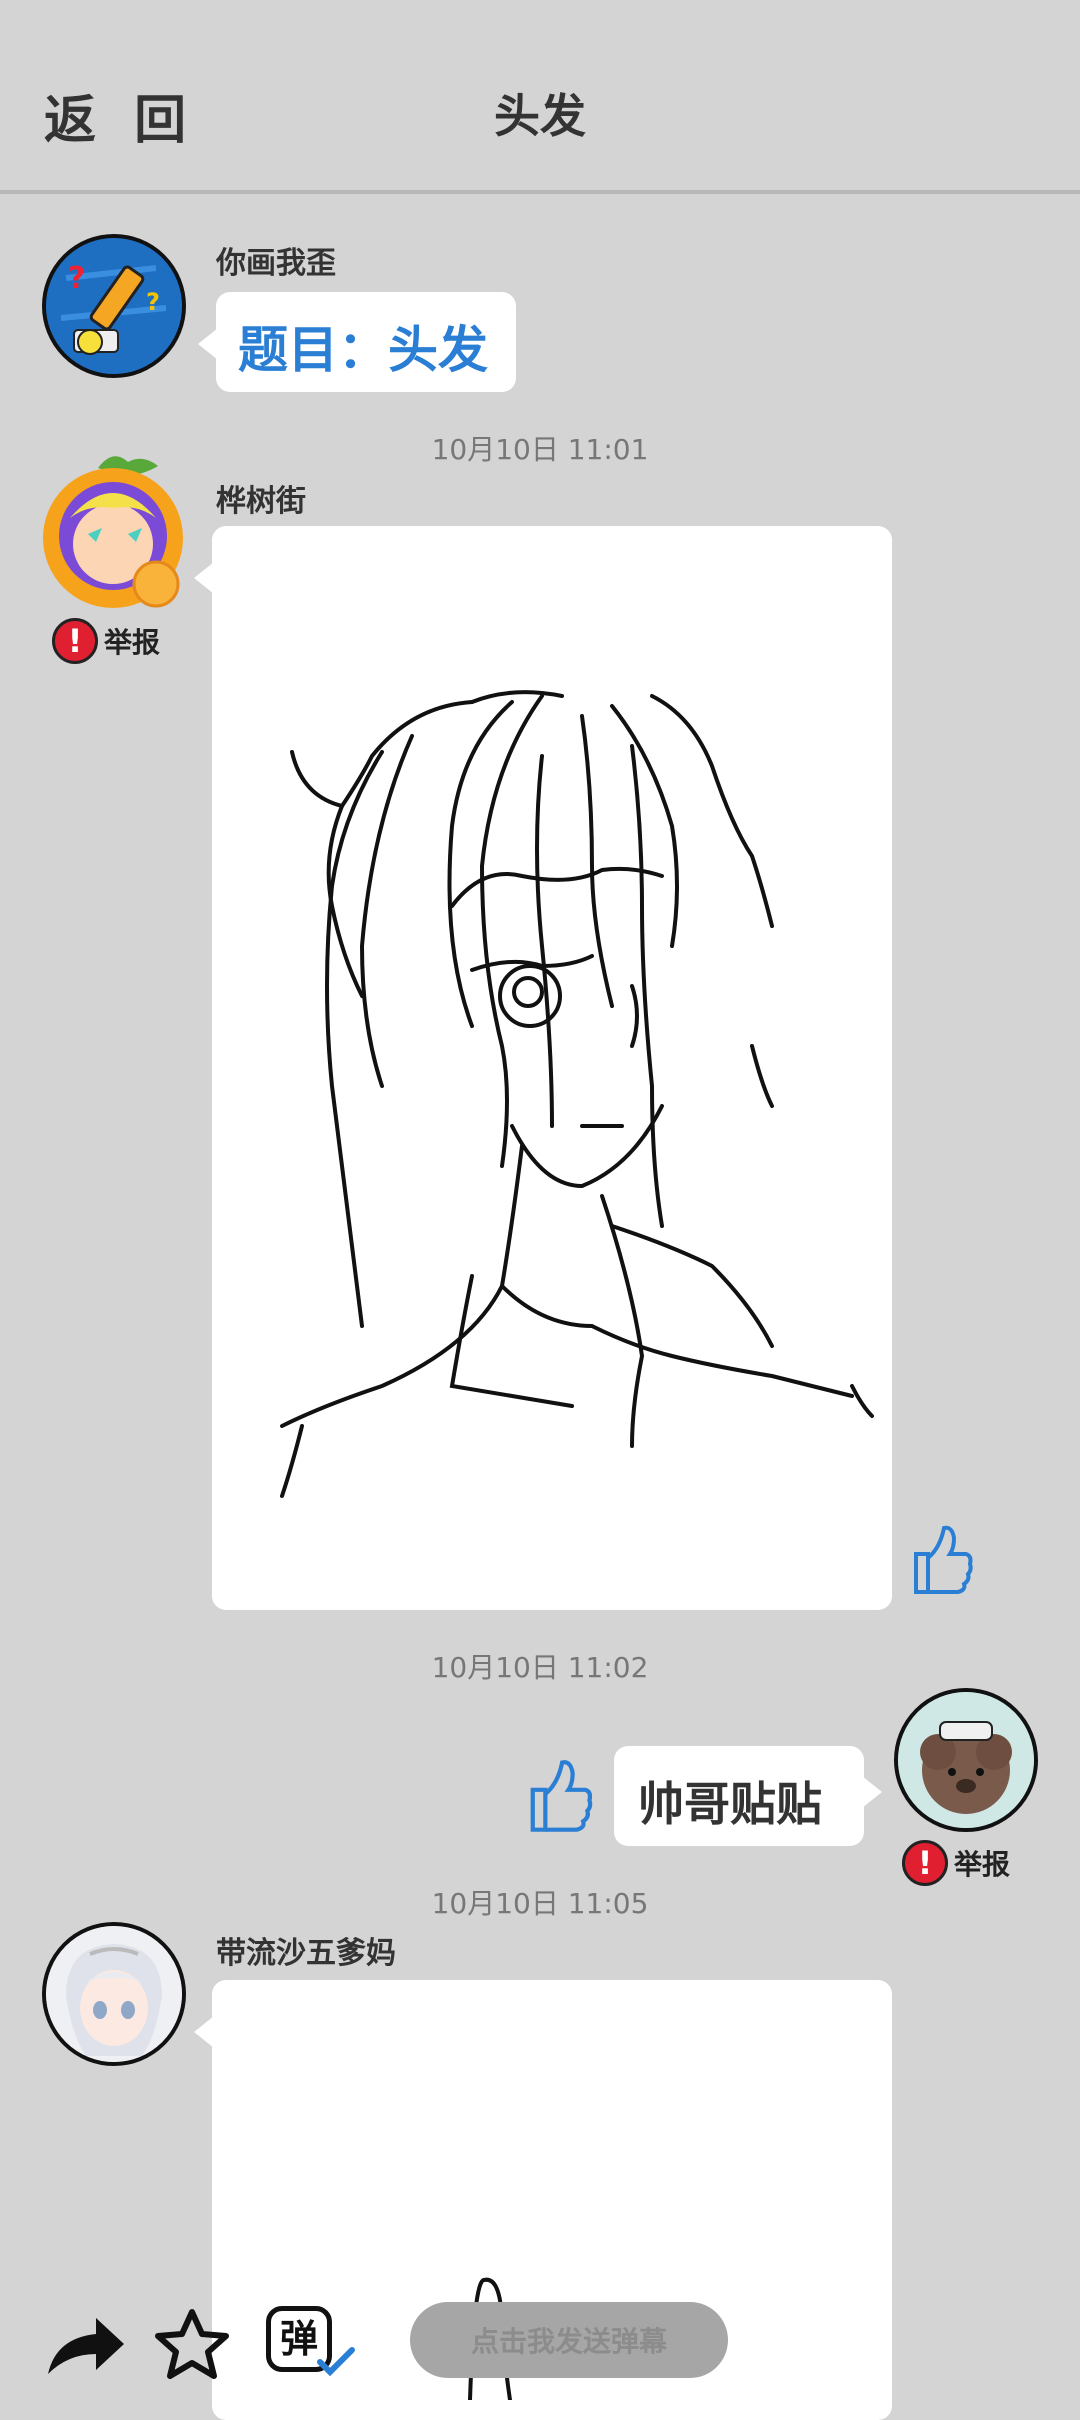 Image resolution: width=1080 pixels, height=2420 pixels. What do you see at coordinates (306, 1953) in the screenshot?
I see `sender-name: 带流沙五爹妈` at bounding box center [306, 1953].